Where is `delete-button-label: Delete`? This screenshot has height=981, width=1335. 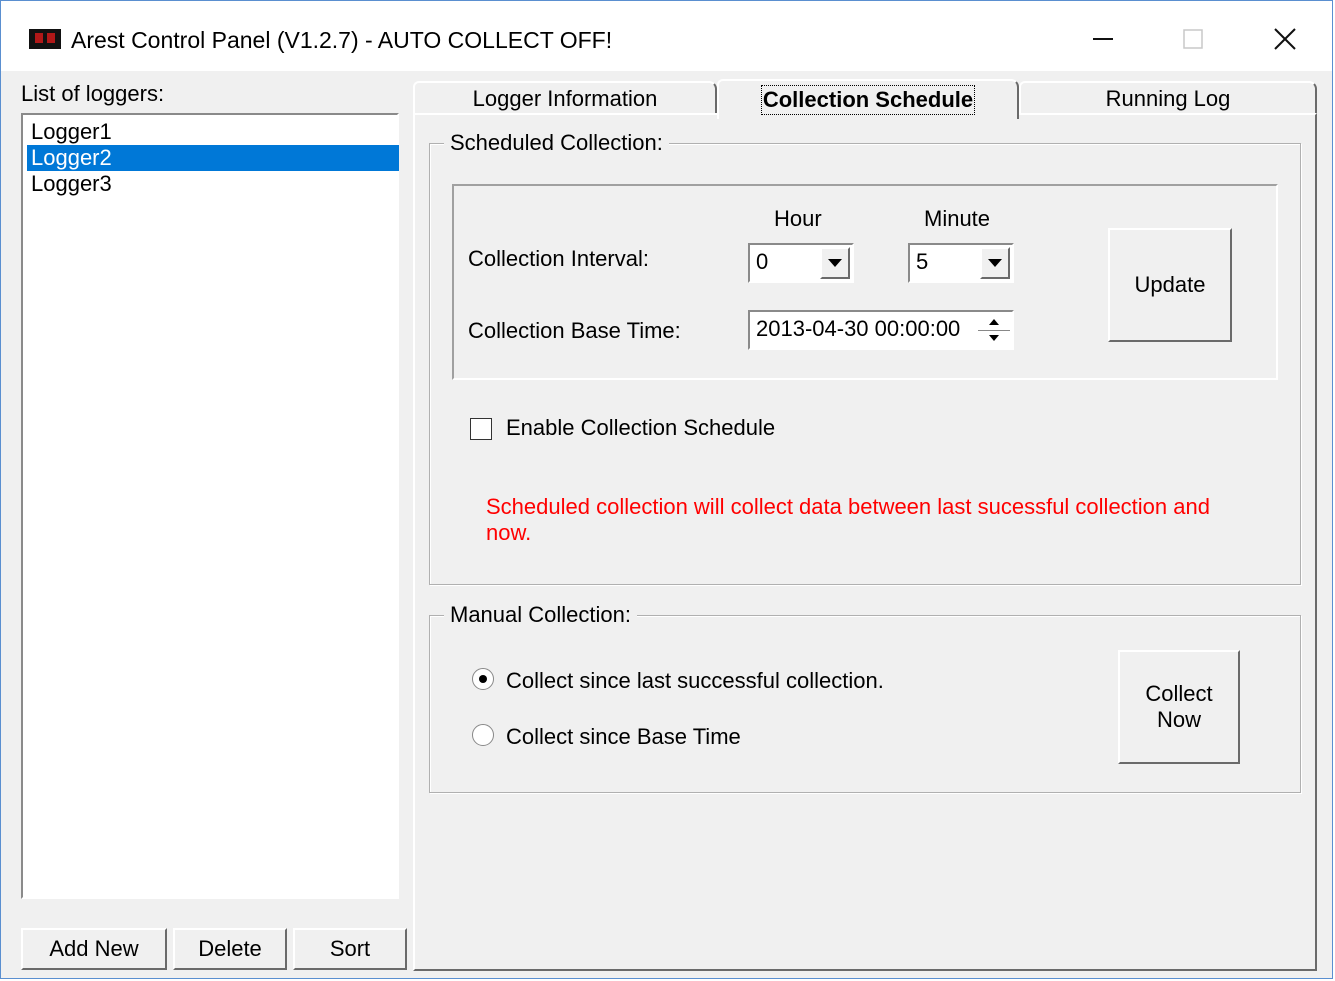 delete-button-label: Delete is located at coordinates (230, 948).